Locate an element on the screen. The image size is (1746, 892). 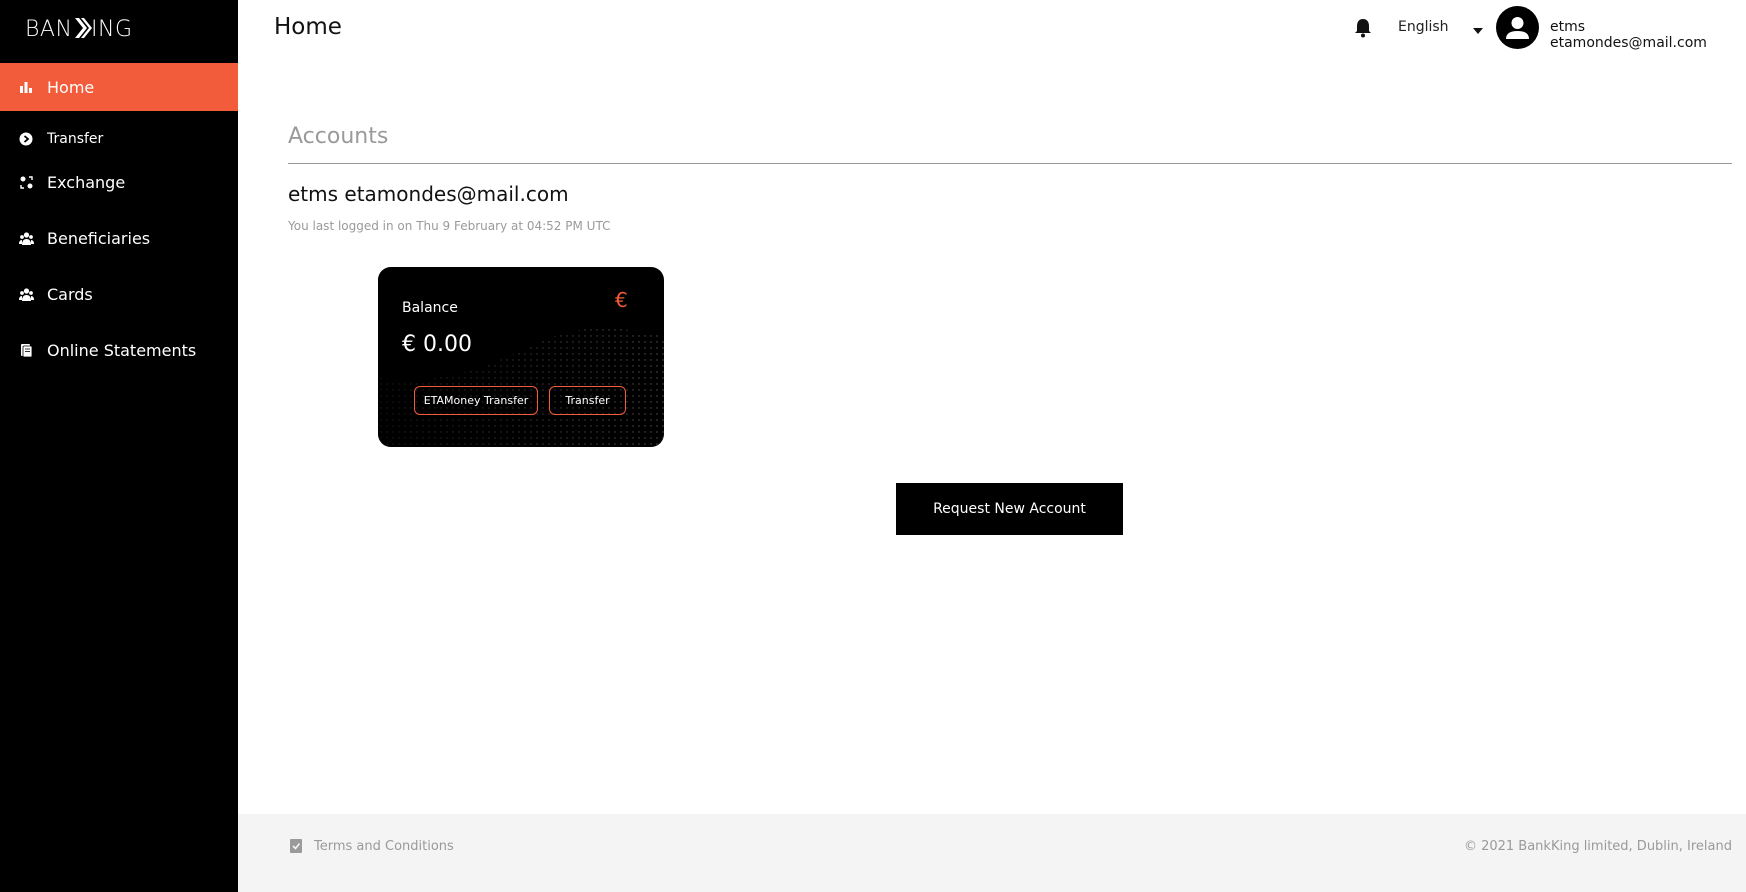
request-new-account-button: Request New Account is located at coordinates (1009, 509).